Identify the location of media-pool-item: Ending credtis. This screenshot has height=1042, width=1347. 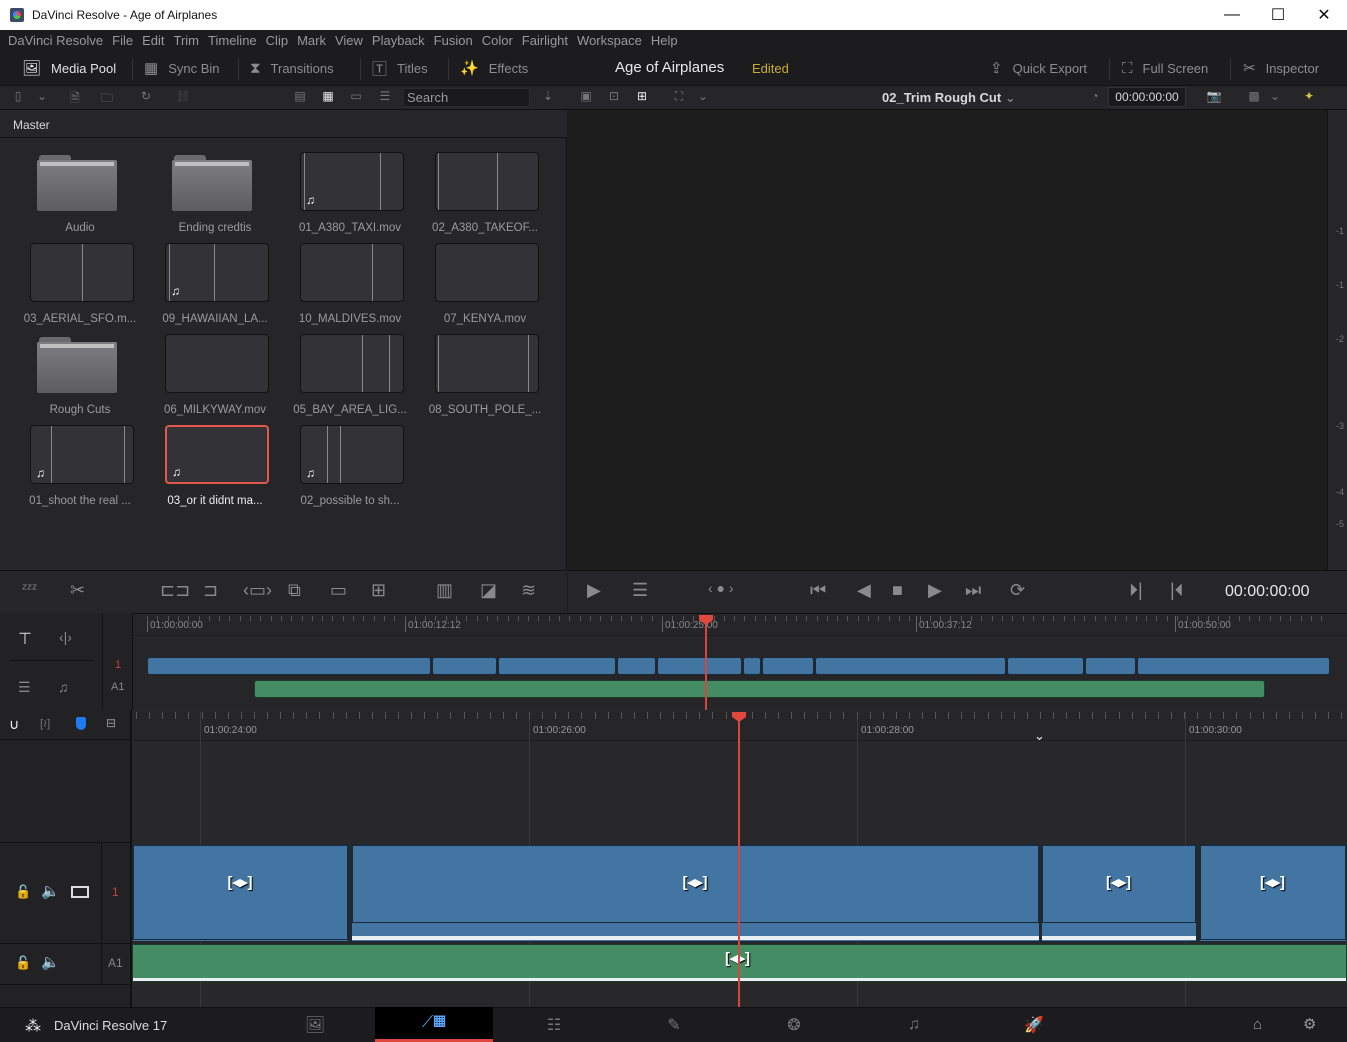
(215, 197).